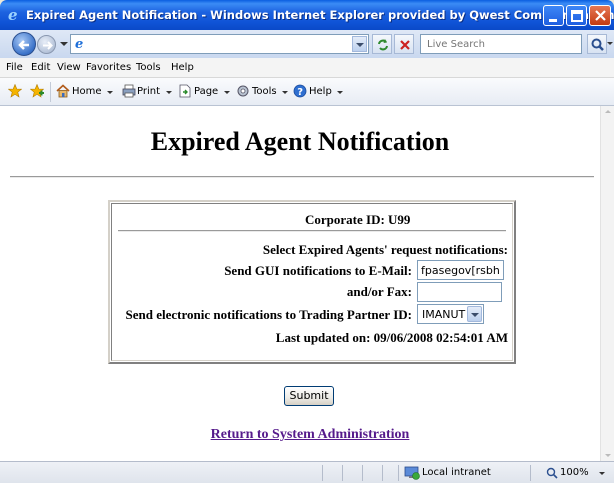 This screenshot has width=614, height=483. What do you see at coordinates (320, 91) in the screenshot?
I see `help-button: Help` at bounding box center [320, 91].